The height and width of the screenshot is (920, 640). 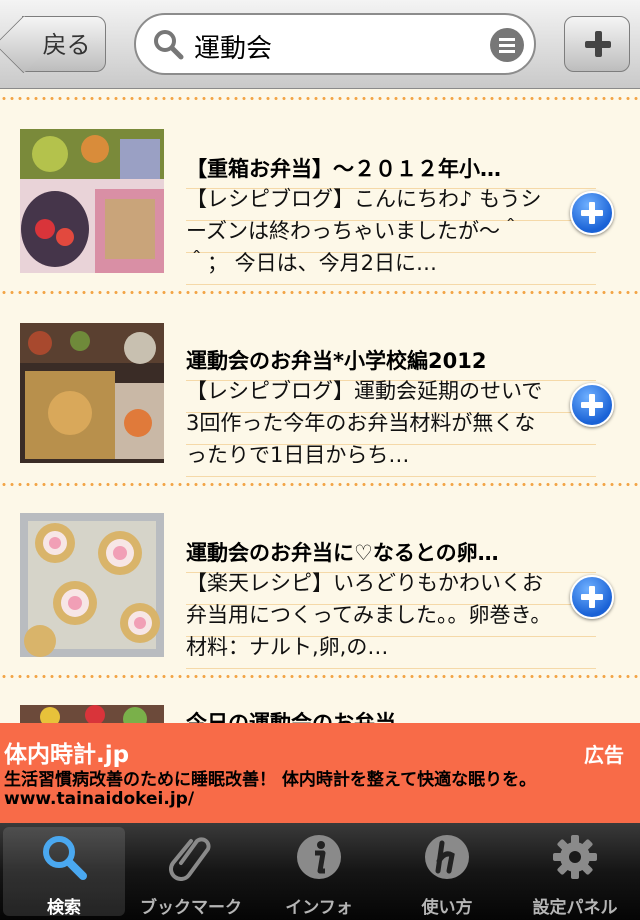 I want to click on ad-label: 広告, so click(x=604, y=755).